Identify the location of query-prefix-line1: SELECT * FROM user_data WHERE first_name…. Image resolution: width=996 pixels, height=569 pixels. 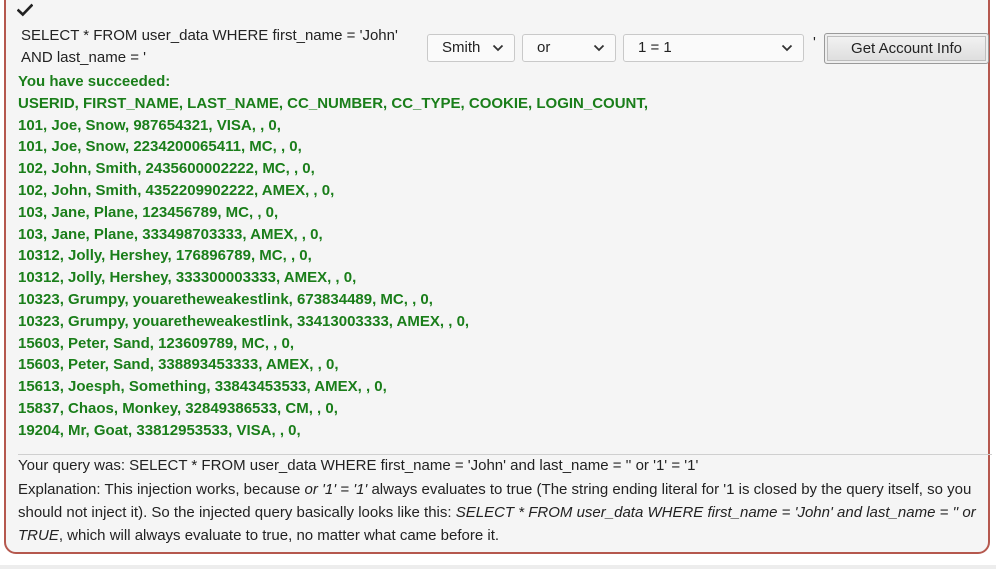
(209, 35).